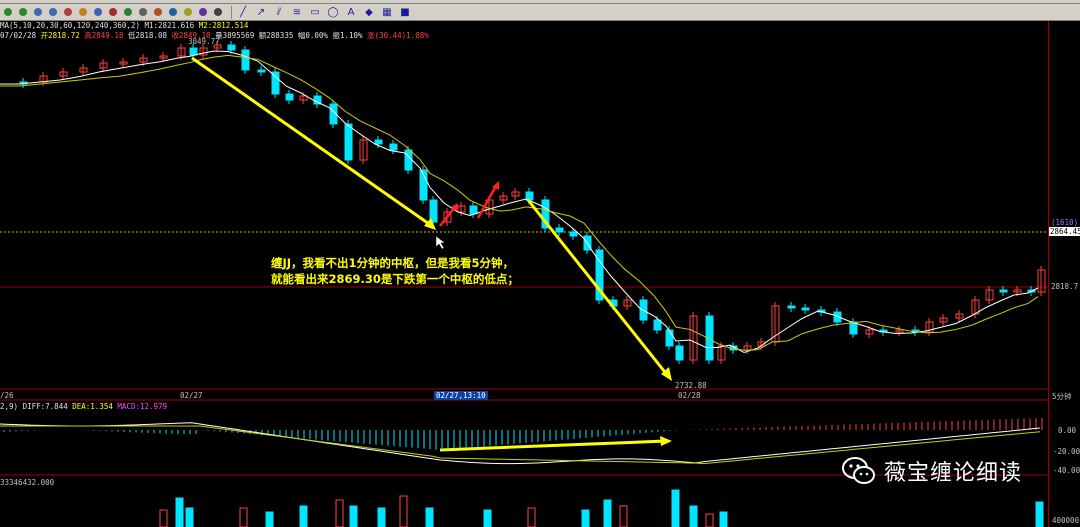  Describe the element at coordinates (691, 385) in the screenshot. I see `low-marker-label: 2732.88` at that location.